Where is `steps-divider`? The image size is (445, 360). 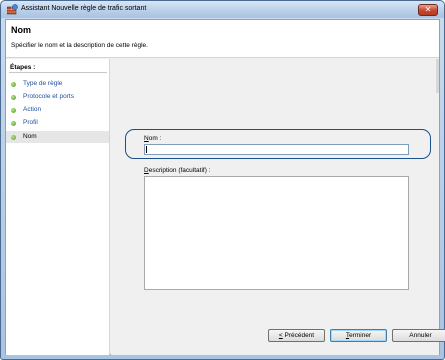
steps-divider is located at coordinates (58, 72).